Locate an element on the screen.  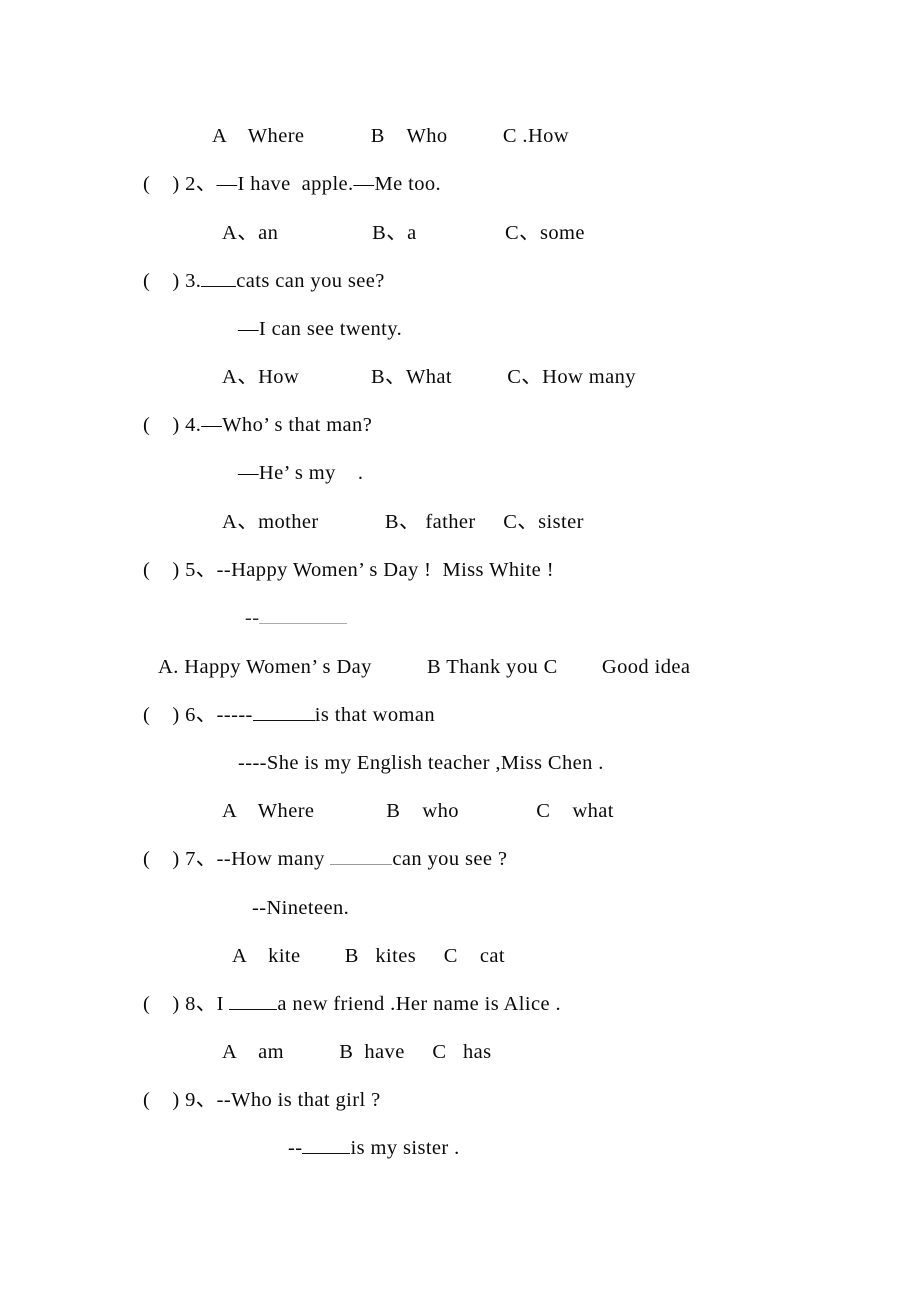
question-9-blank is located at coordinates (326, 1145).